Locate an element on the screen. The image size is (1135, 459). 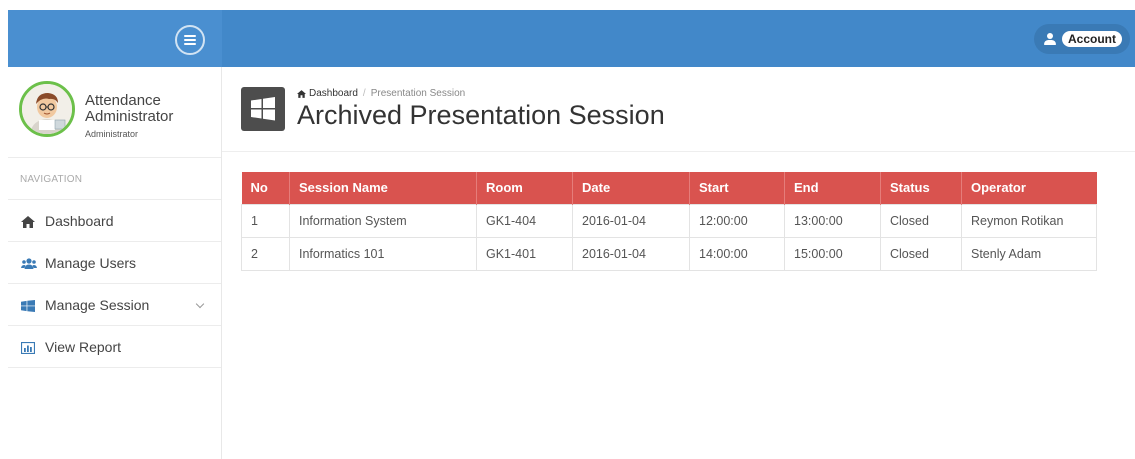
table-cell: 12:00:00 is located at coordinates (737, 220).